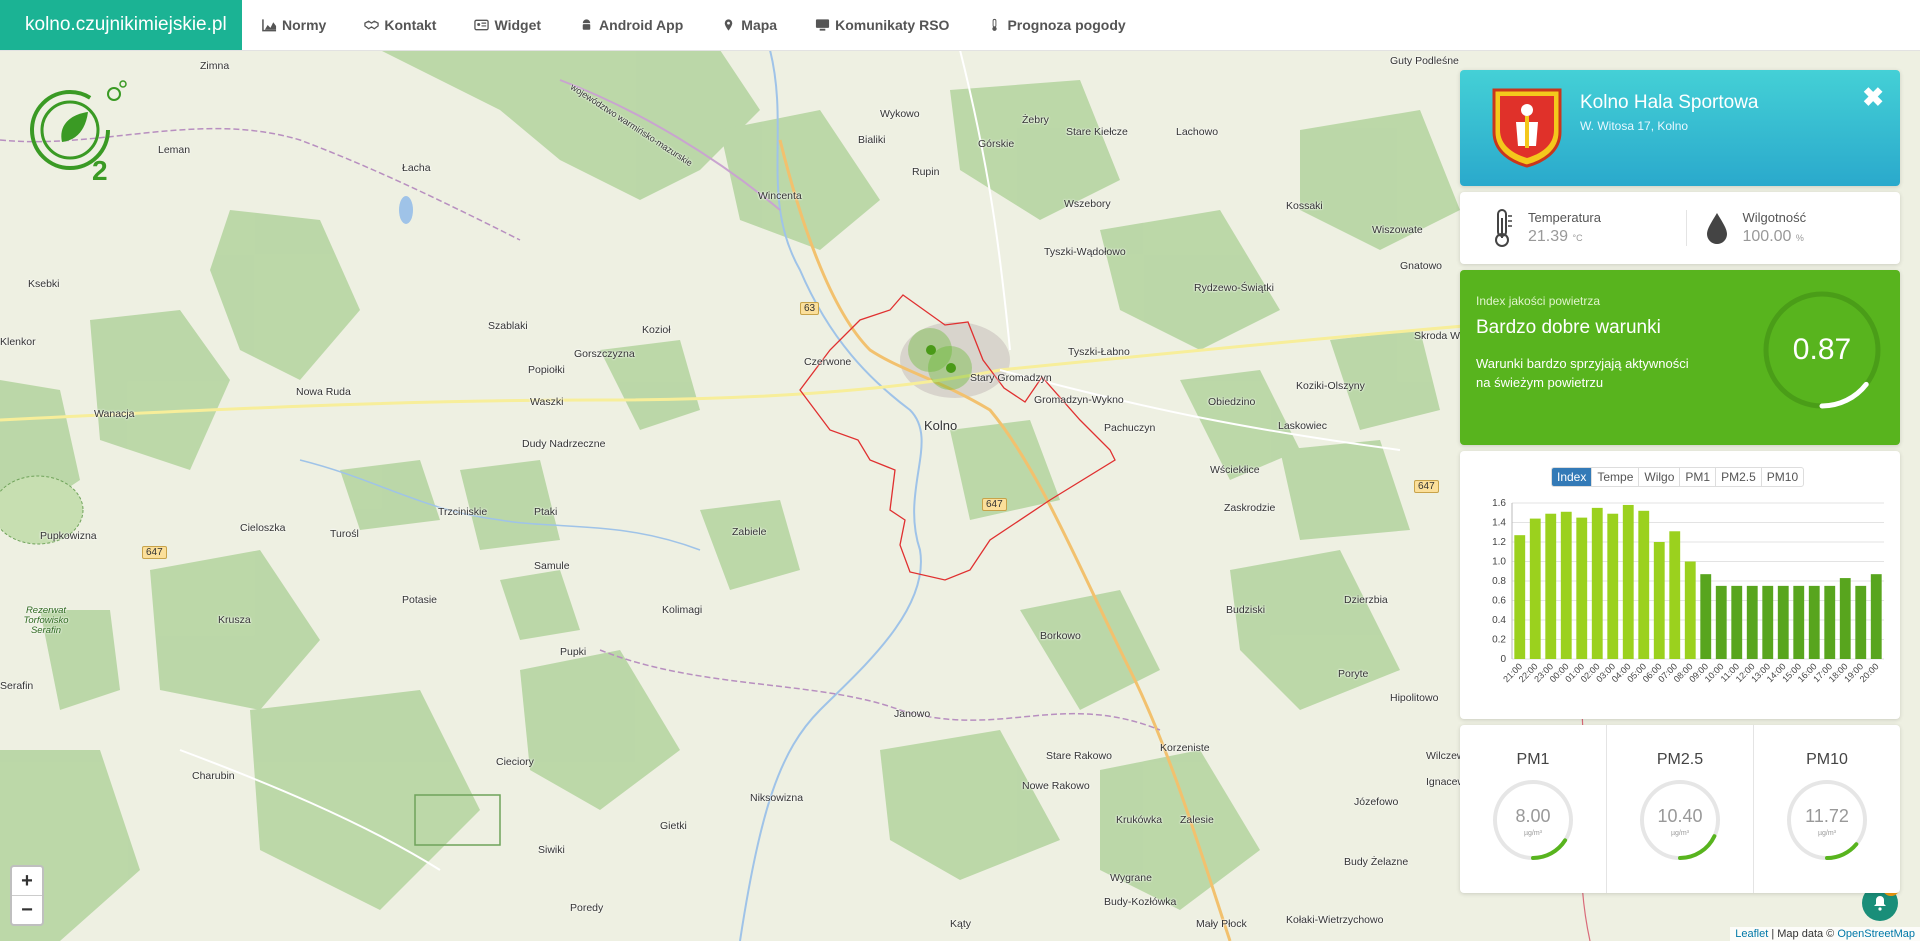 The width and height of the screenshot is (1920, 941). What do you see at coordinates (121, 25) in the screenshot?
I see `site-brand: kolno.czujnikimiejskie.pl` at bounding box center [121, 25].